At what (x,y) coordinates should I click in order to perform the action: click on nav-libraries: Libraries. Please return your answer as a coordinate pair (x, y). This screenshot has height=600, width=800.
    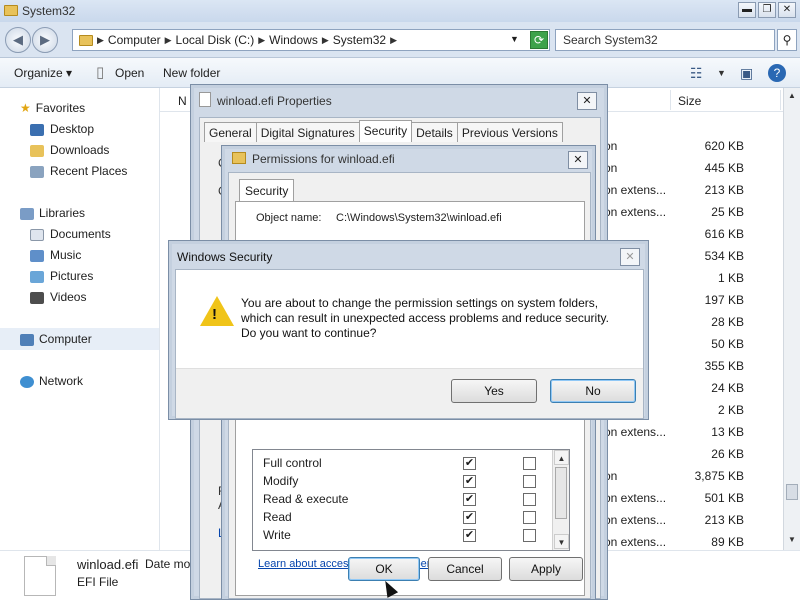
    Looking at the image, I should click on (52, 213).